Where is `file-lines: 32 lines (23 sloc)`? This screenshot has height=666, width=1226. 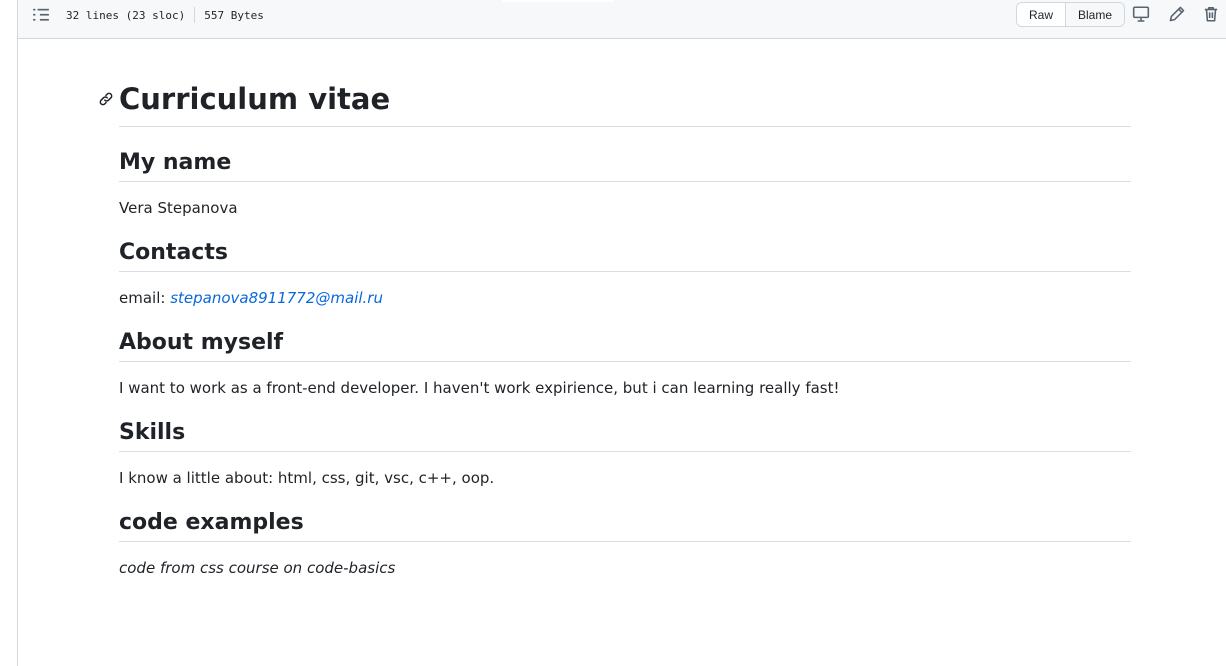
file-lines: 32 lines (23 sloc) is located at coordinates (126, 15).